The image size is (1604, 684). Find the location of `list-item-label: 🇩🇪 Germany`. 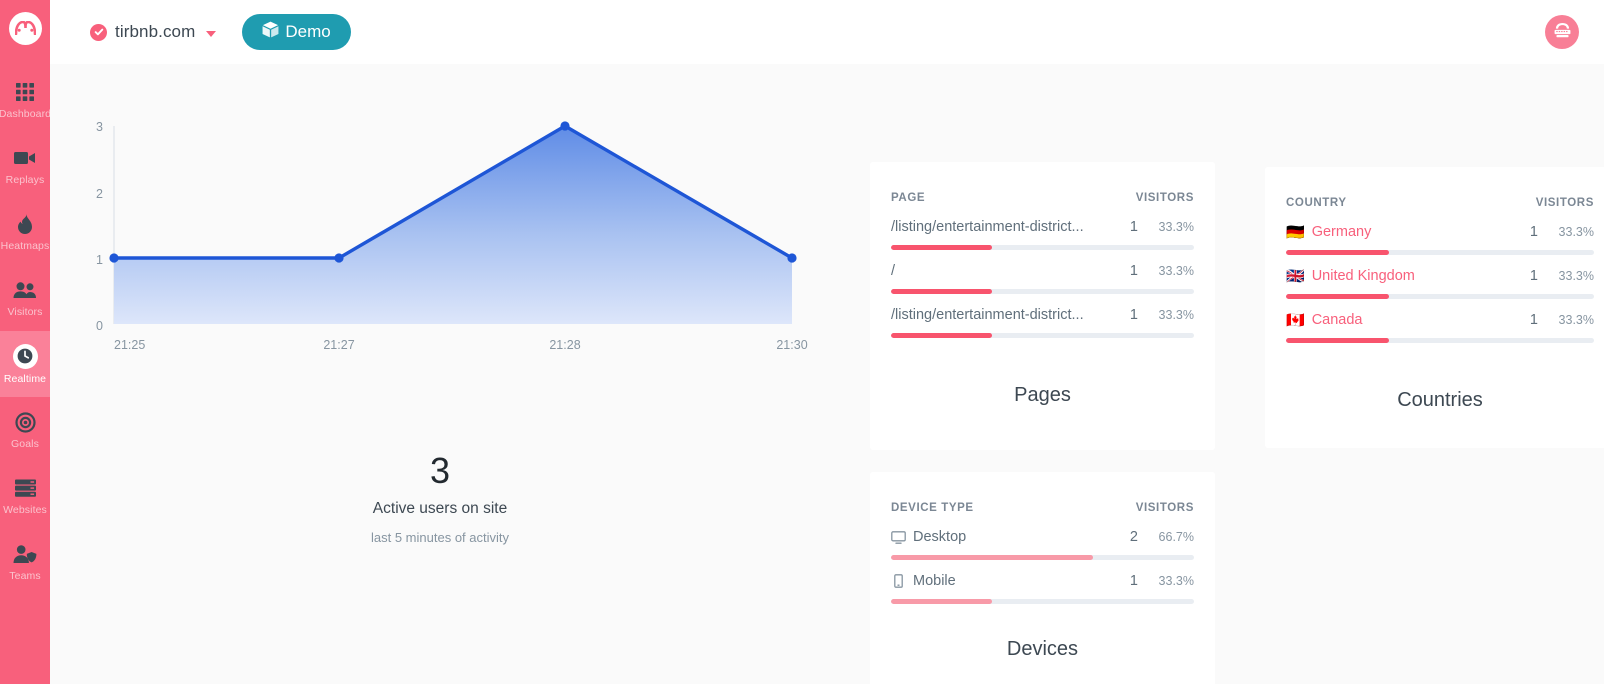

list-item-label: 🇩🇪 Germany is located at coordinates (1395, 232).